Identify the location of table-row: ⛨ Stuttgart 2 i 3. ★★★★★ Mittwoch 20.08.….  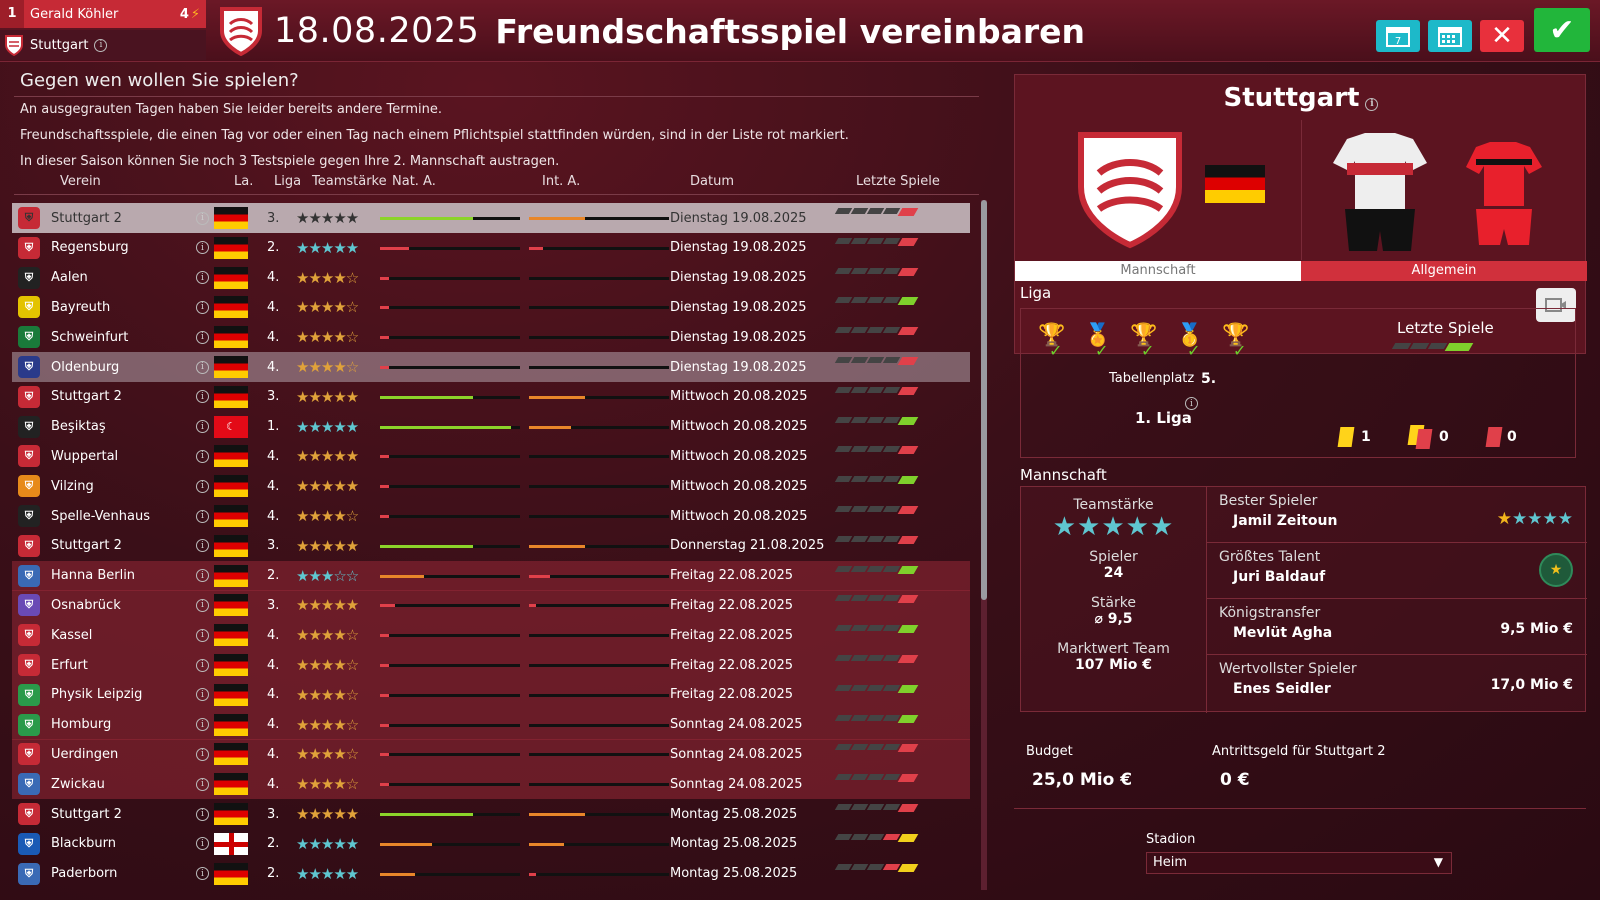
(491, 397).